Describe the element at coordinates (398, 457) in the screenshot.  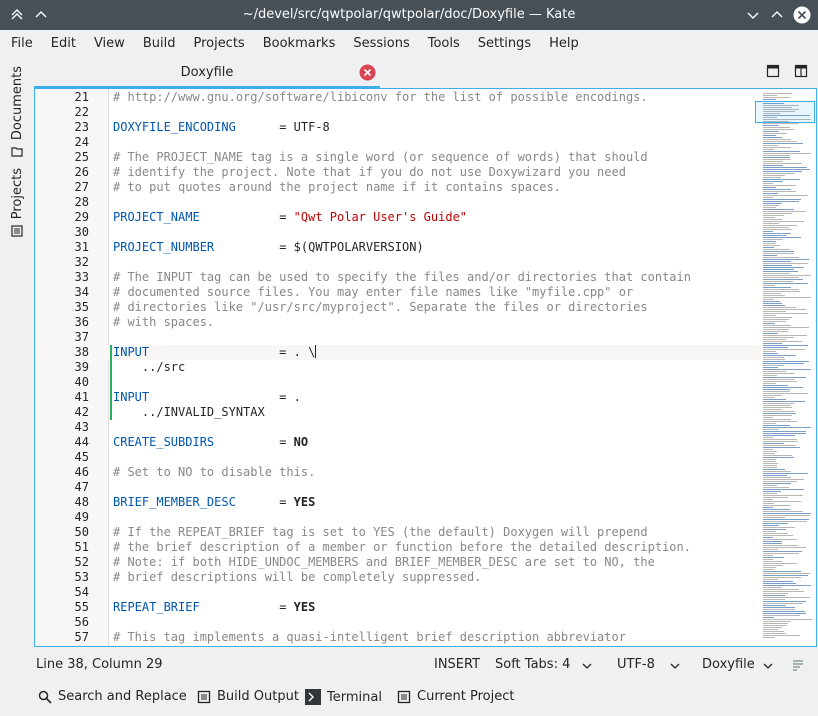
I see `code-line: 45` at that location.